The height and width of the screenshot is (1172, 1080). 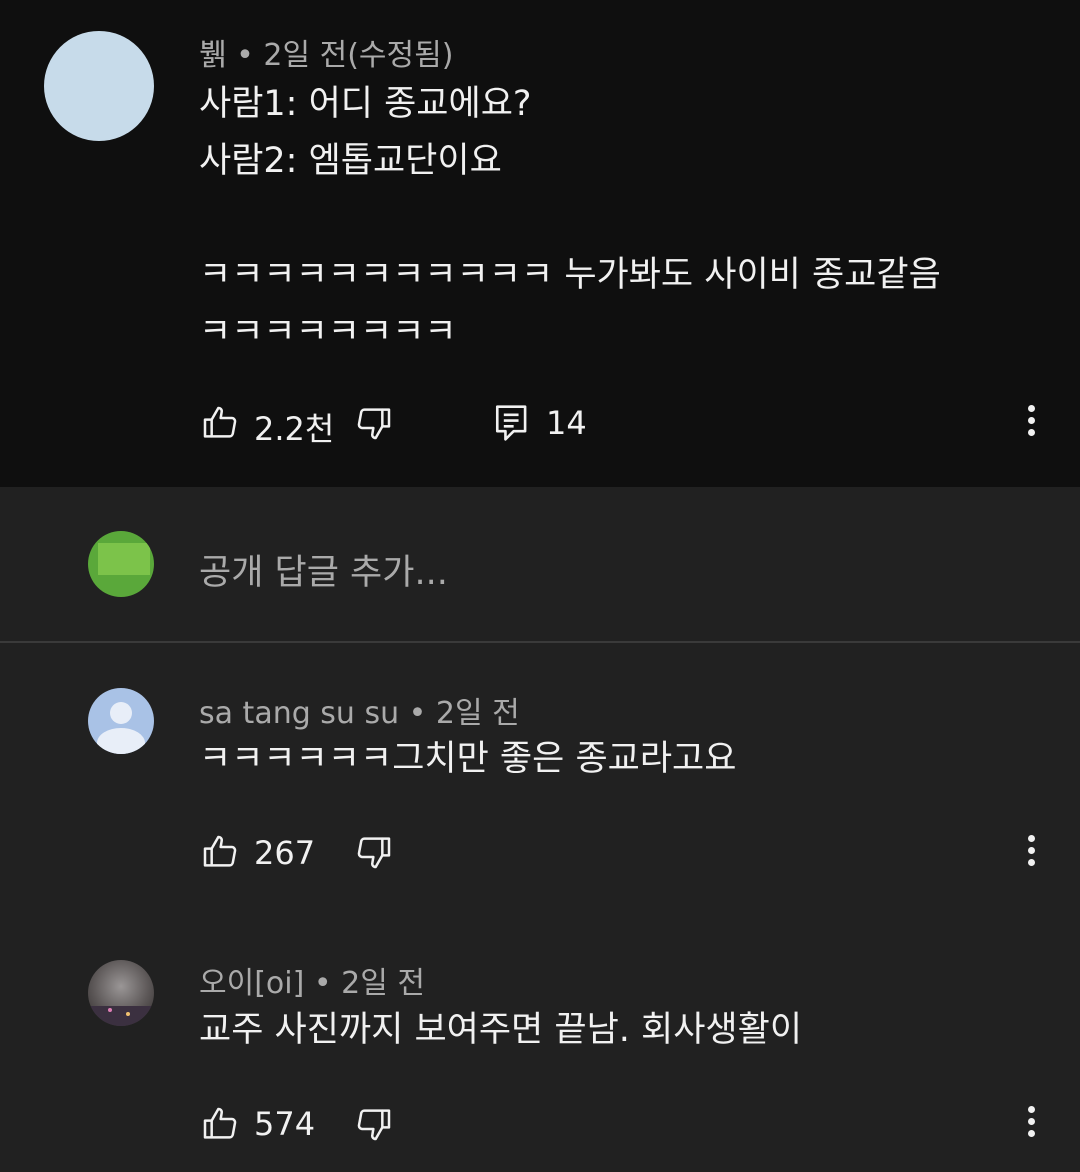 I want to click on author-name: 뷁, so click(x=213, y=55).